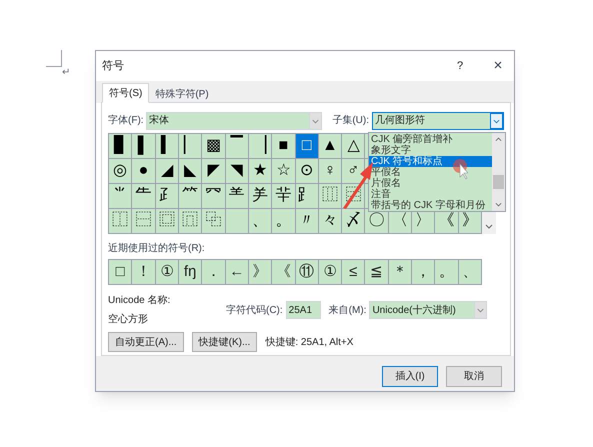 The width and height of the screenshot is (593, 447). Describe the element at coordinates (260, 272) in the screenshot. I see `recent-symbol-cell: 》` at that location.